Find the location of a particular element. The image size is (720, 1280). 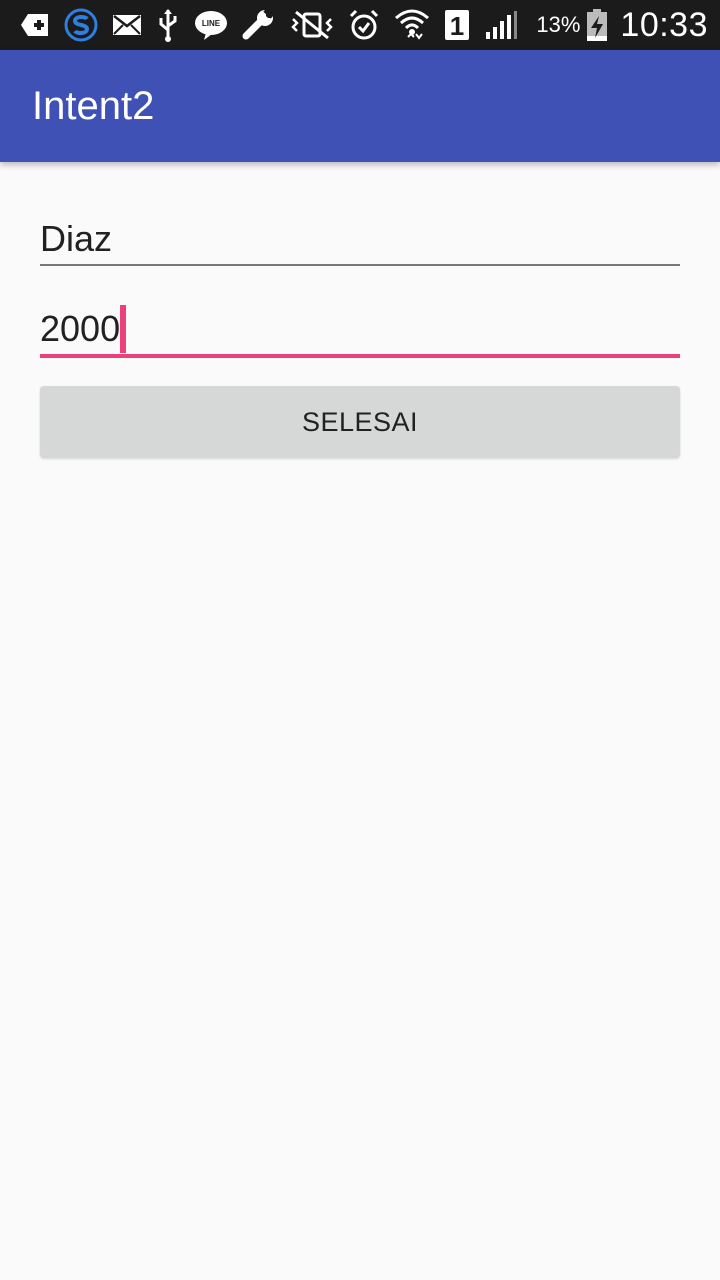

s-app-icon is located at coordinates (81, 25).